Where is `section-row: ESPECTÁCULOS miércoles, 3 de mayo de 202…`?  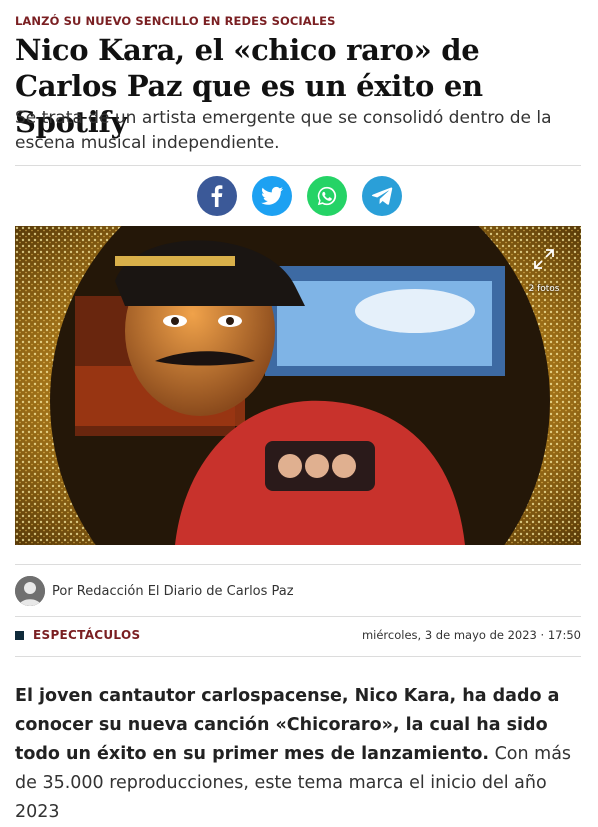 section-row: ESPECTÁCULOS miércoles, 3 de mayo de 202… is located at coordinates (298, 635).